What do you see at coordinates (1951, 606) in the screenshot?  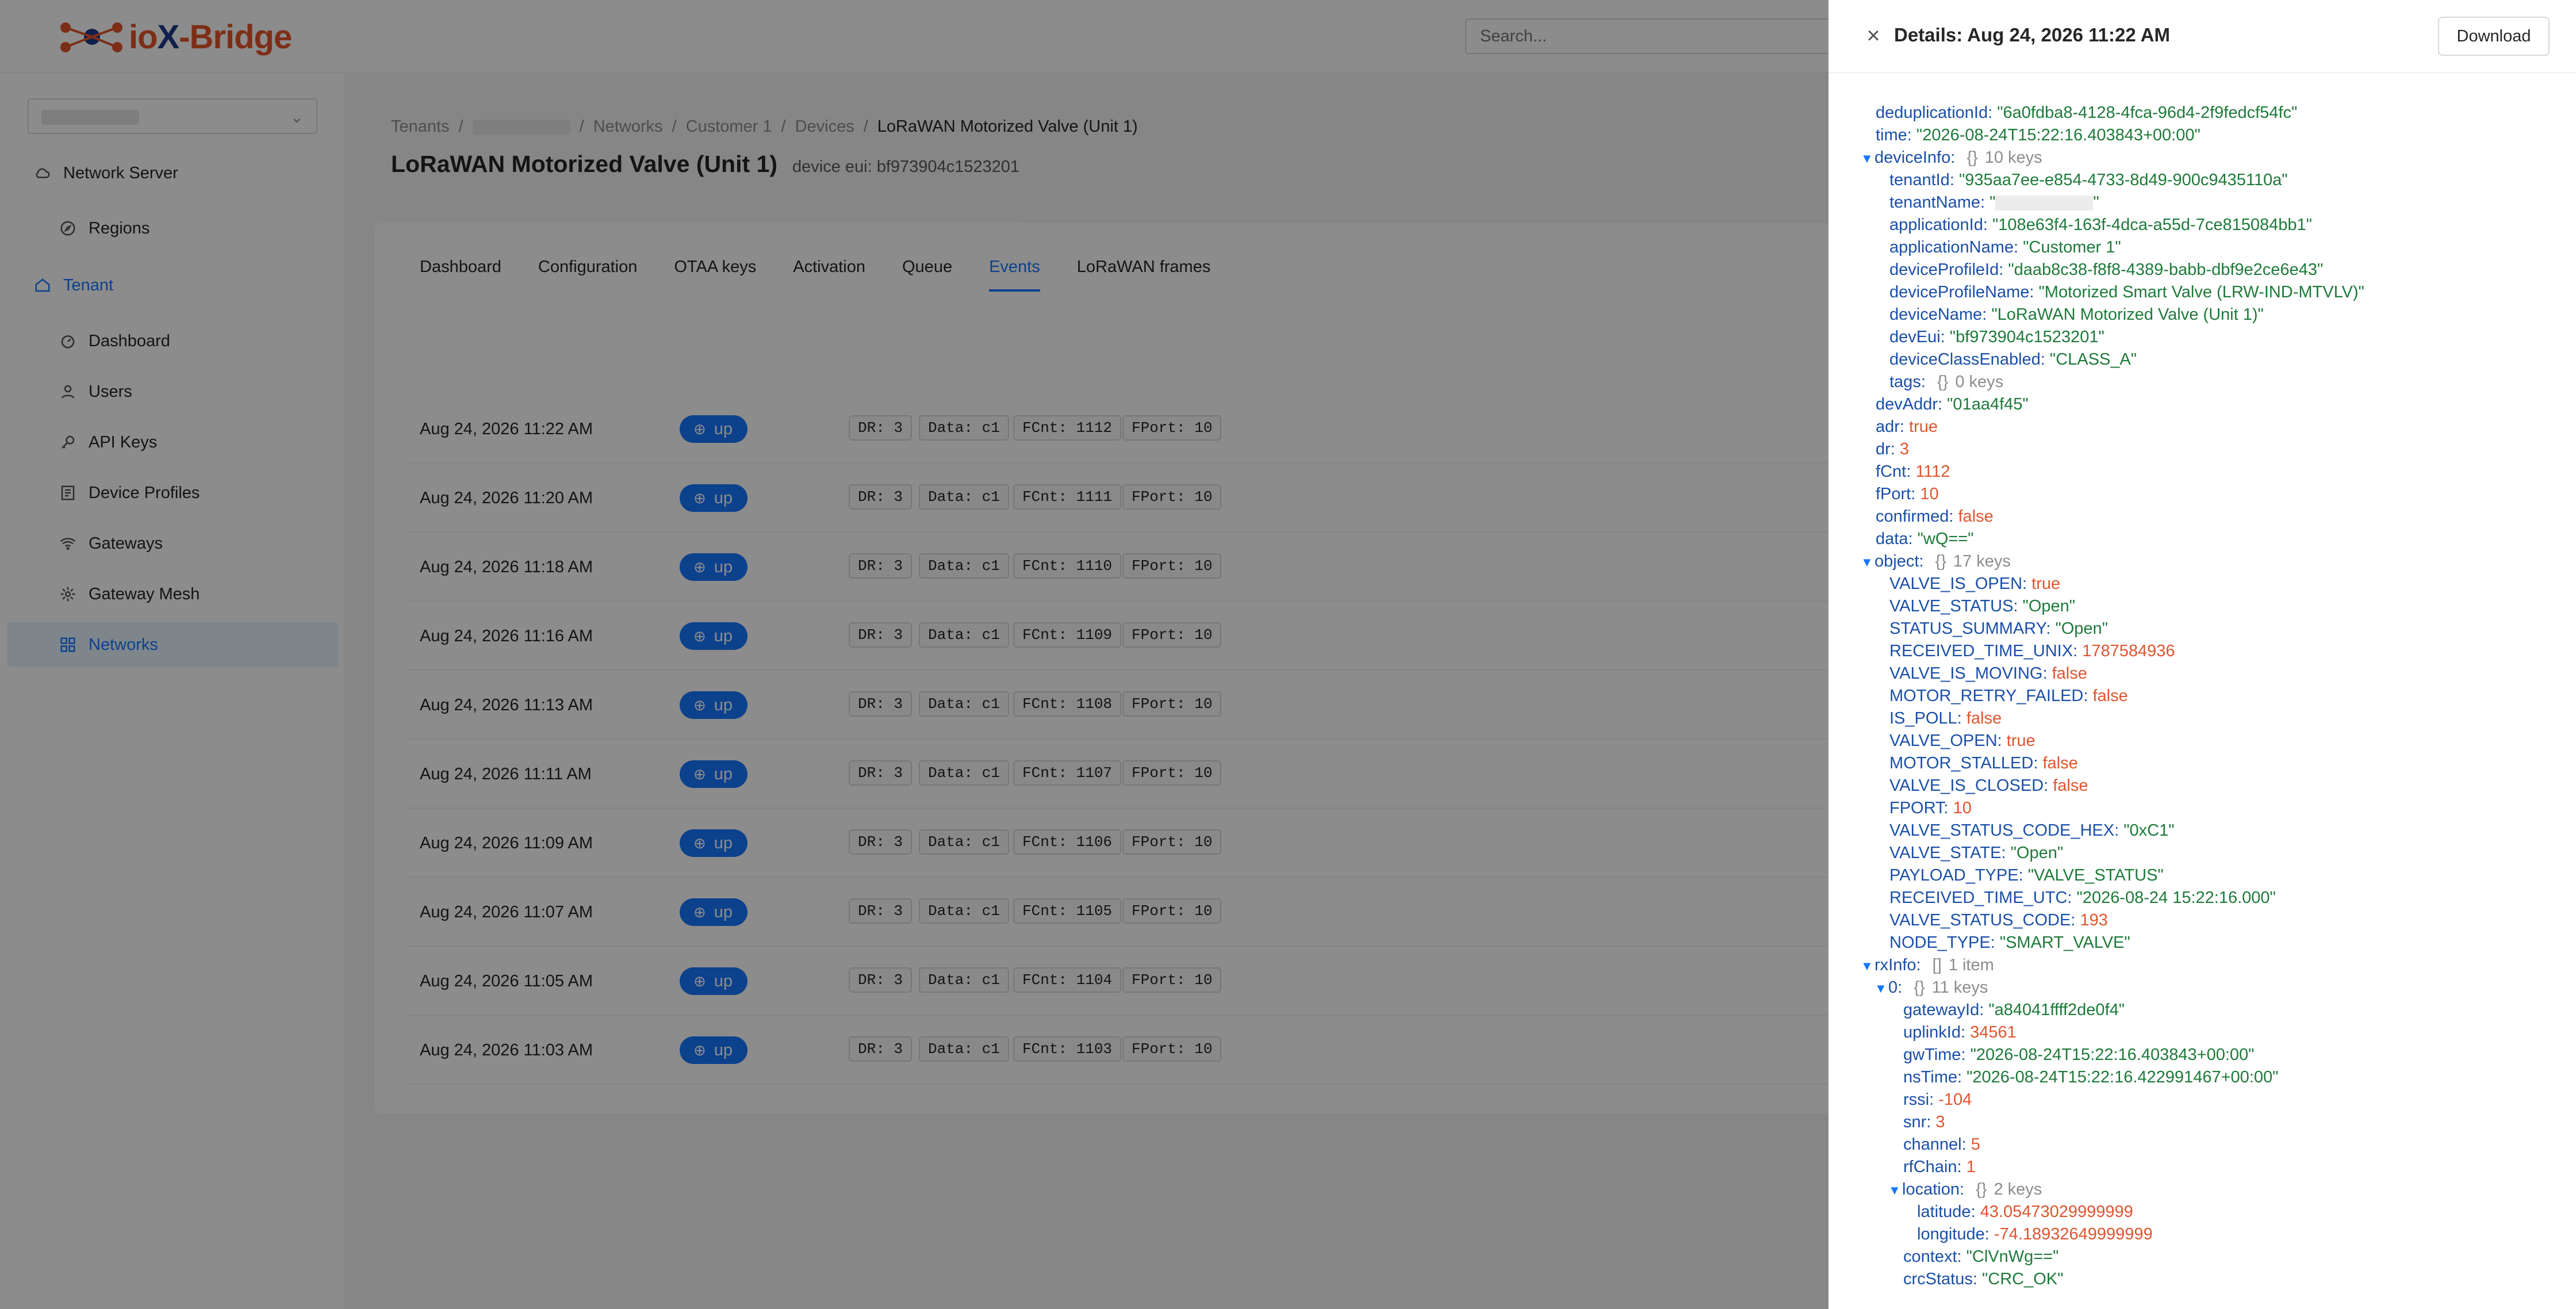 I see `json-key: VALVE_STATUS` at bounding box center [1951, 606].